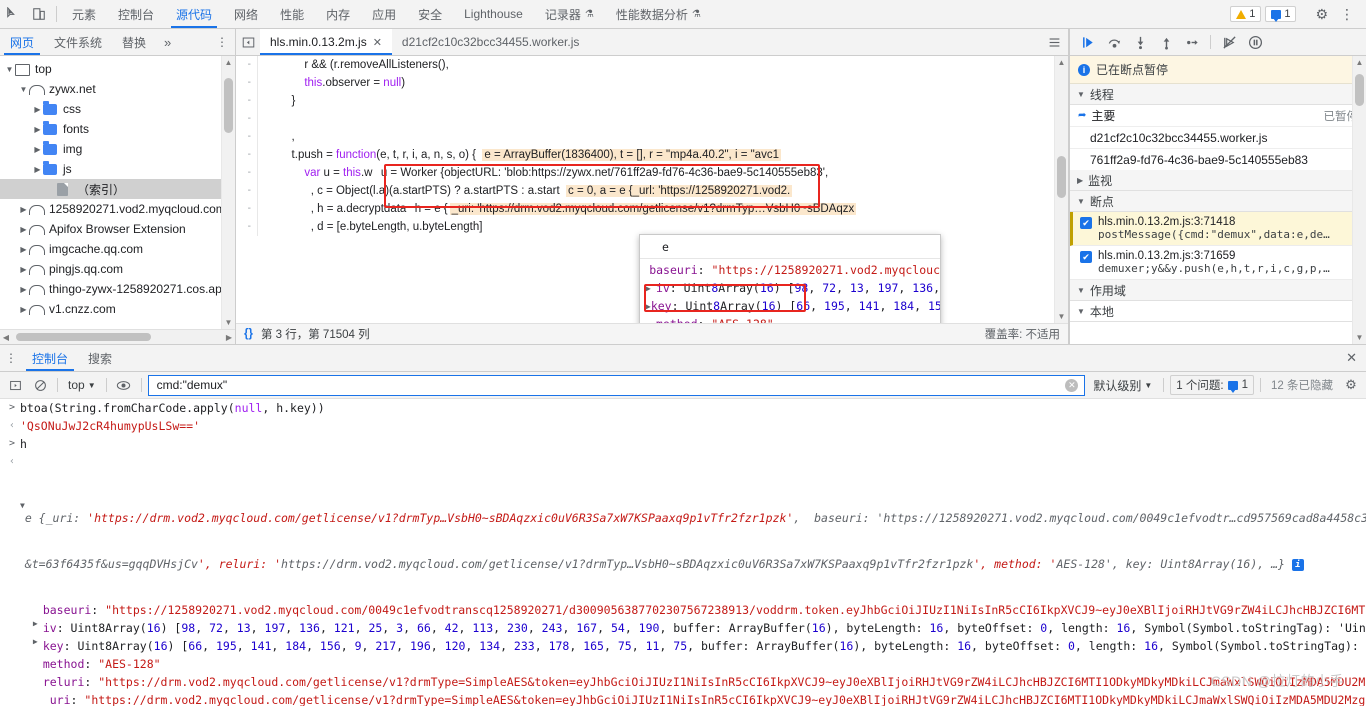 This screenshot has height=706, width=1366. I want to click on warnings-badge: 1, so click(1245, 14).